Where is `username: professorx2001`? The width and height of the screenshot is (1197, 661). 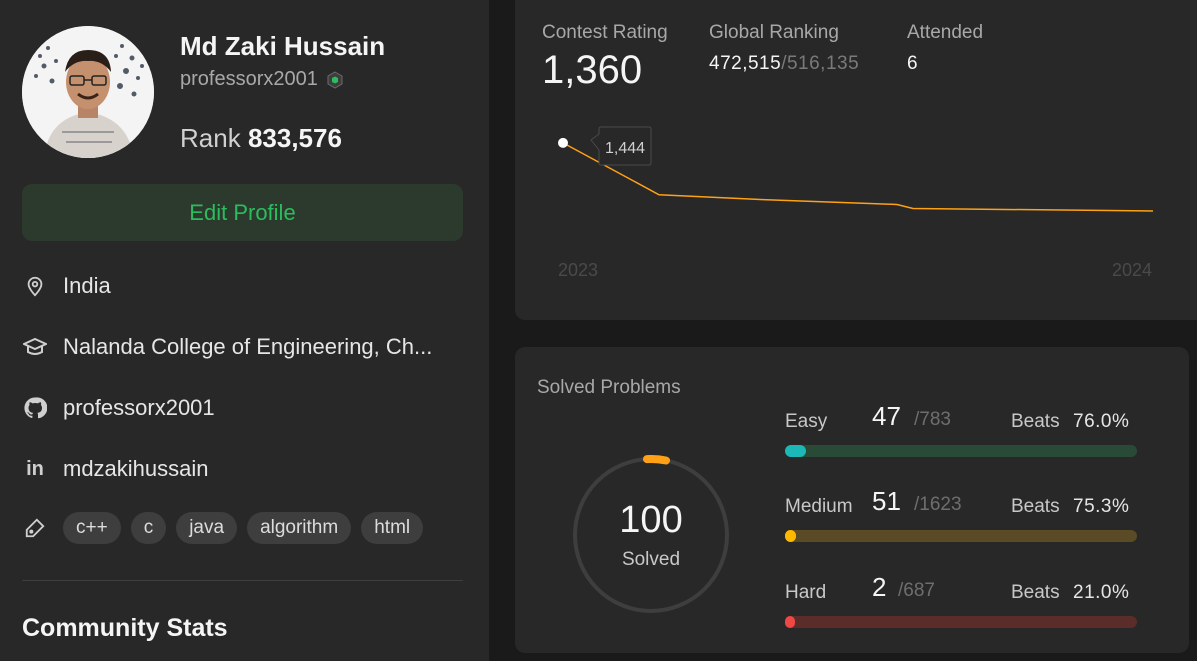
username: professorx2001 is located at coordinates (262, 79).